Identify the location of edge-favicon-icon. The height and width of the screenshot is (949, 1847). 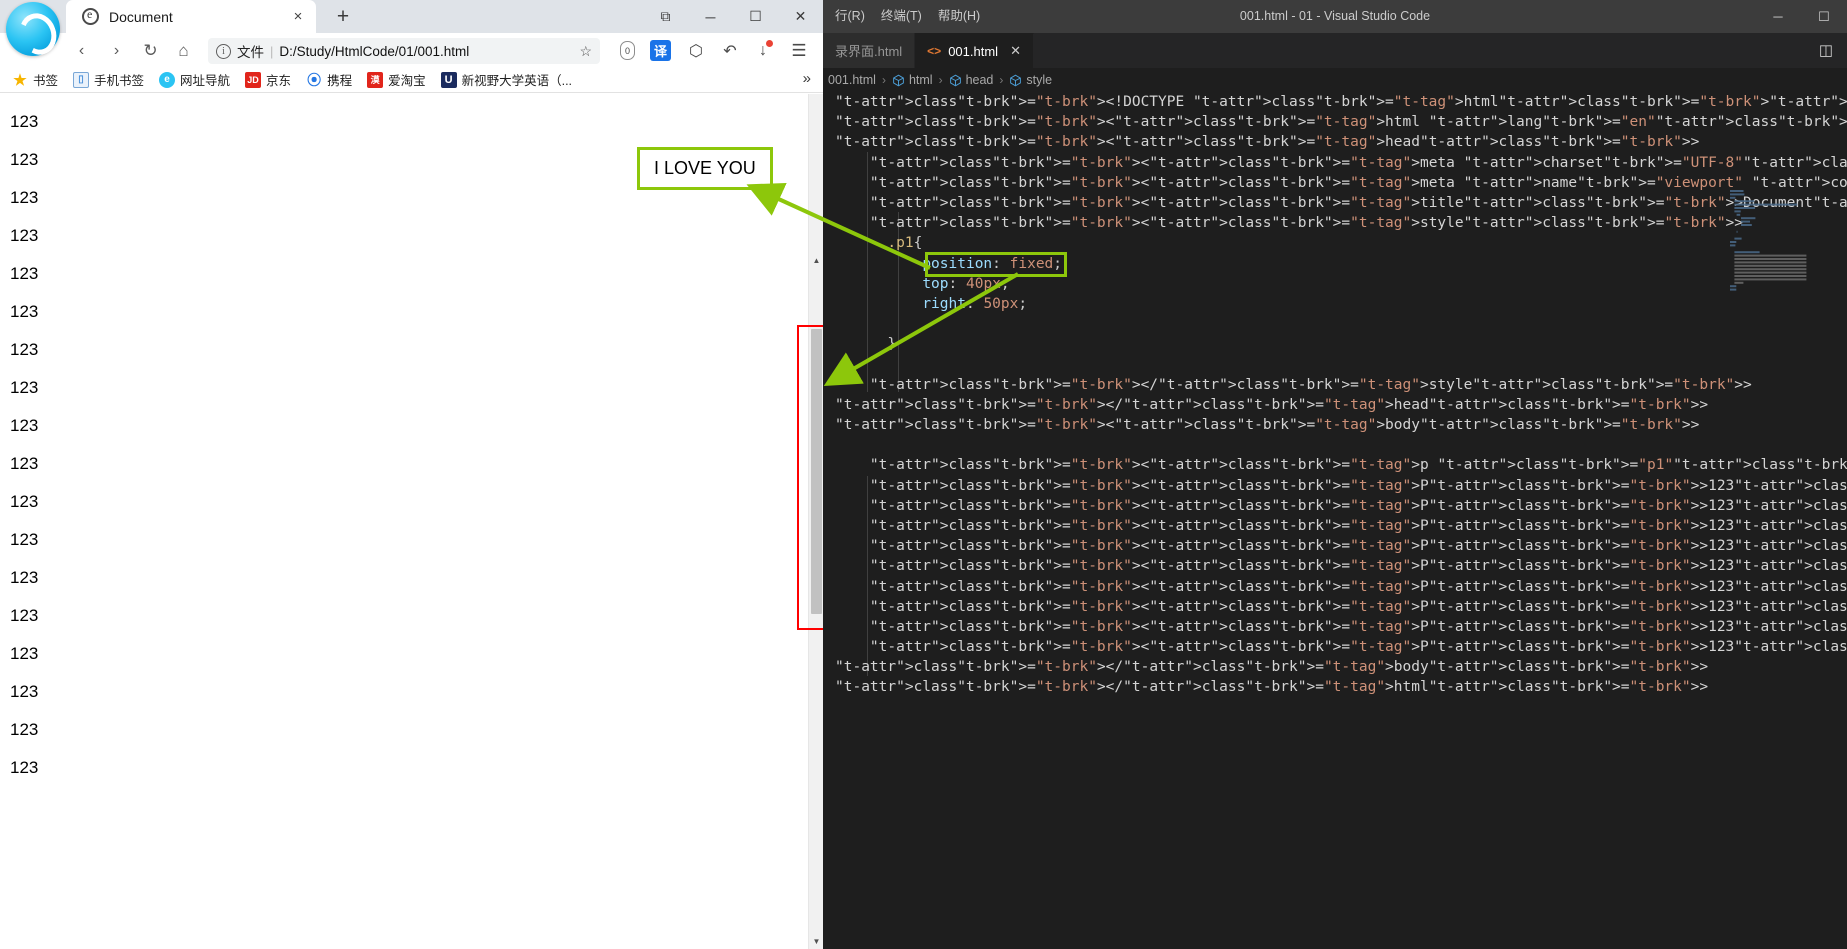
(90, 16).